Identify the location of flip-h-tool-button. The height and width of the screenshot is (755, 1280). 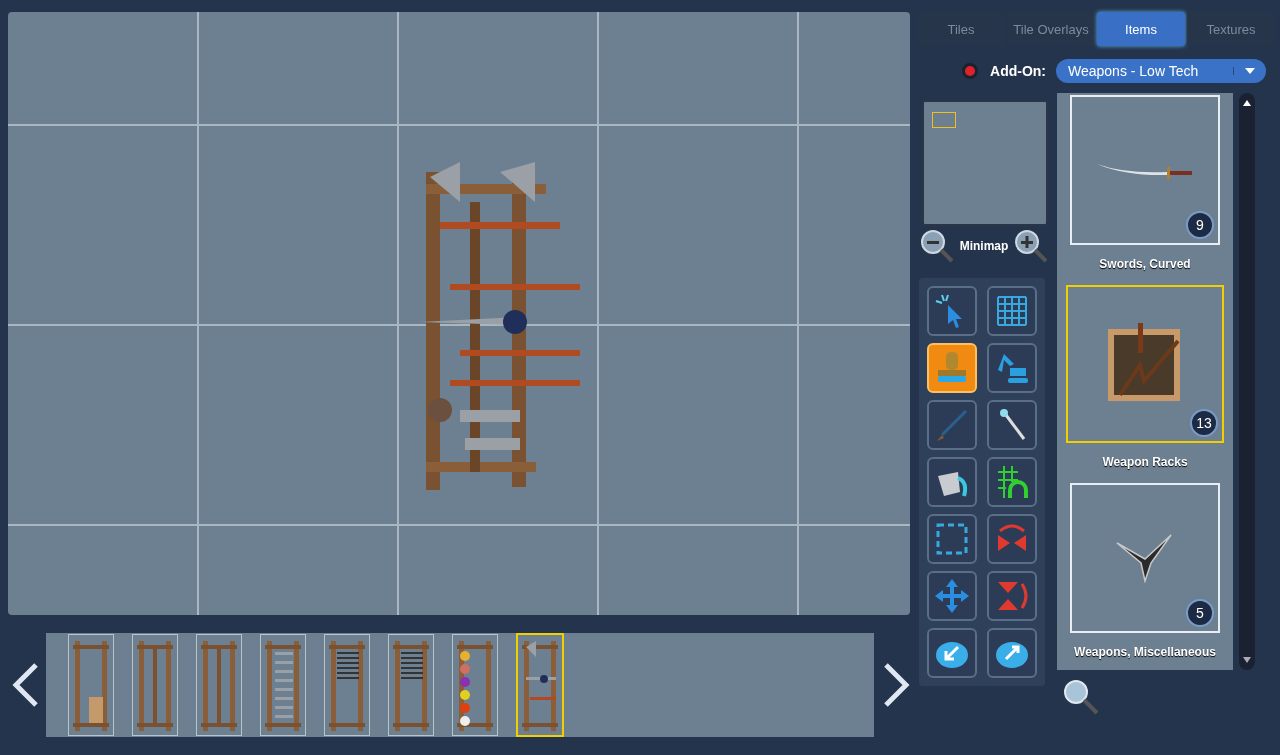
(1012, 539).